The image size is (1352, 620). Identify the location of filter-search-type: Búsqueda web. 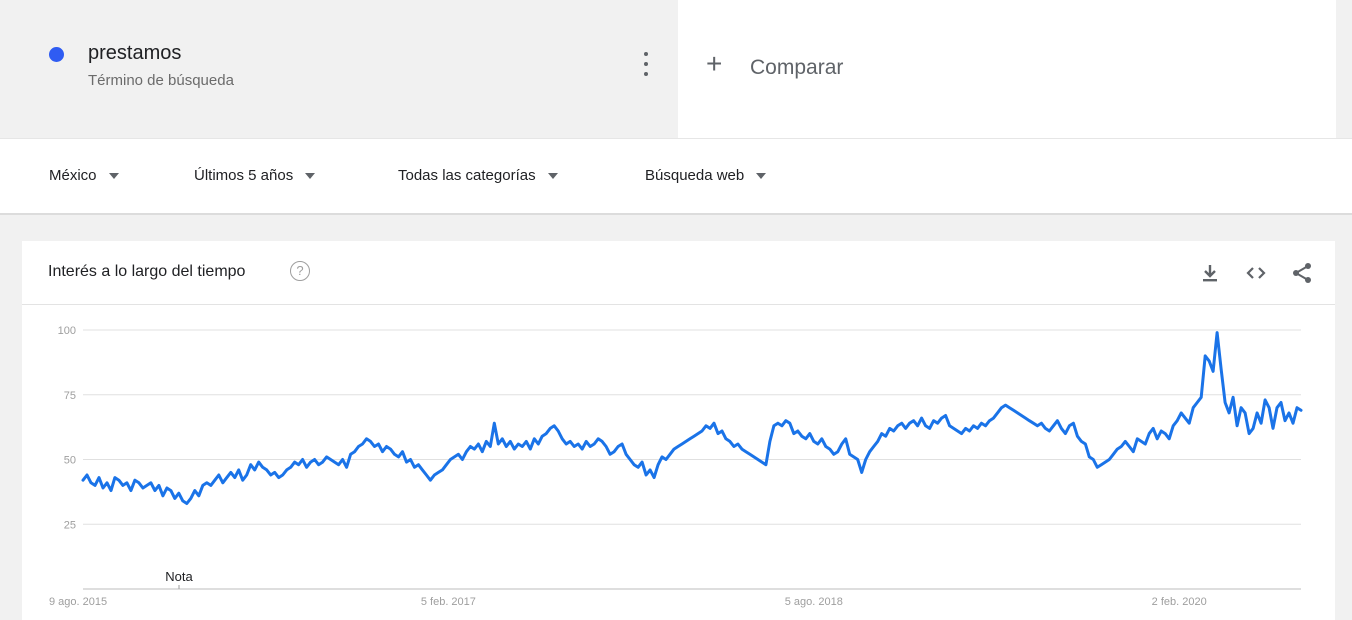
(706, 175).